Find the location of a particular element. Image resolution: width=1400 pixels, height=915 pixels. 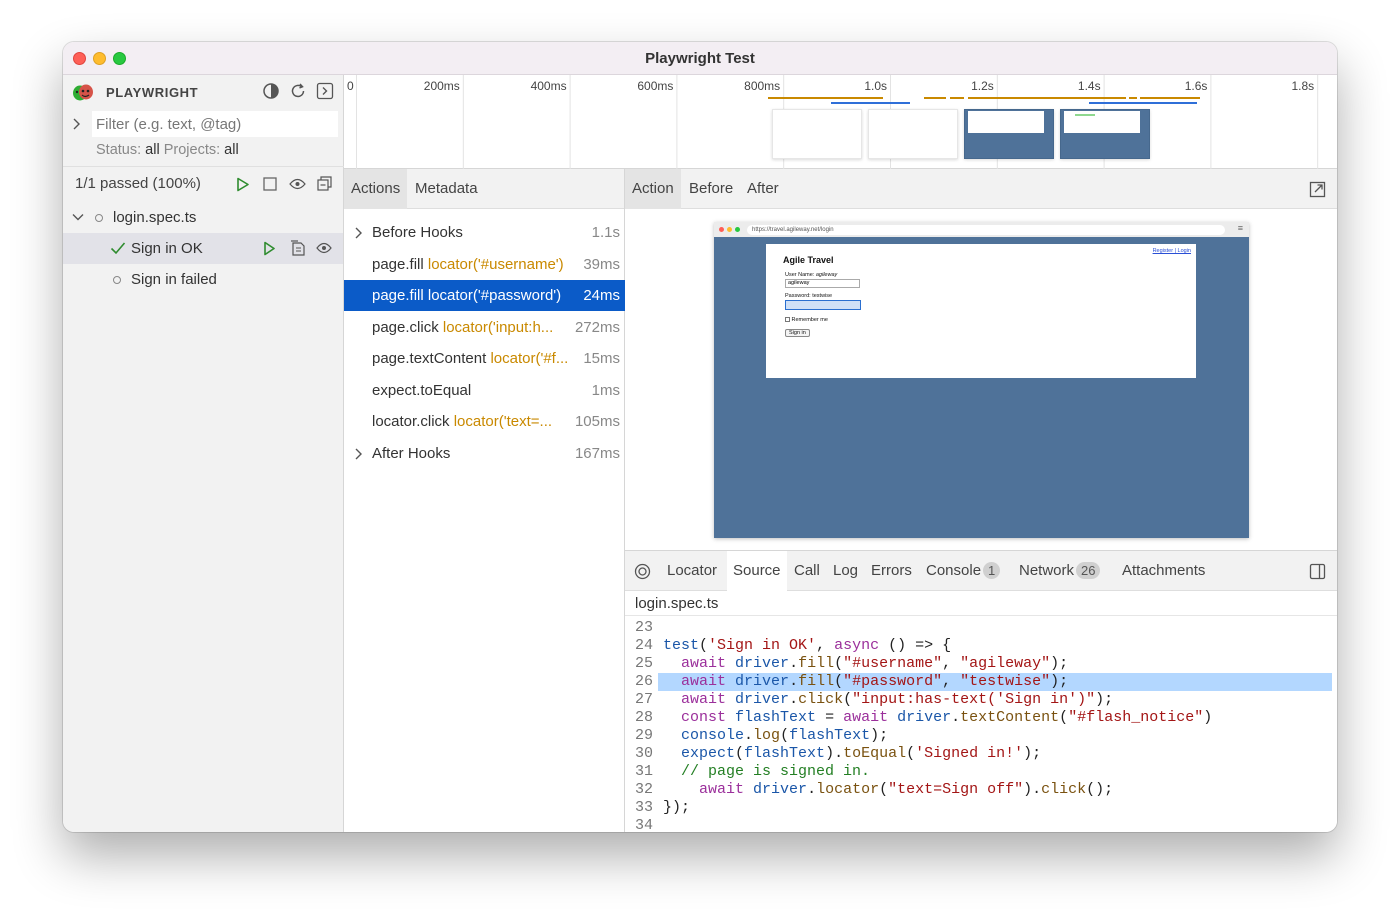

title-bar: Playwright Test is located at coordinates (700, 58).